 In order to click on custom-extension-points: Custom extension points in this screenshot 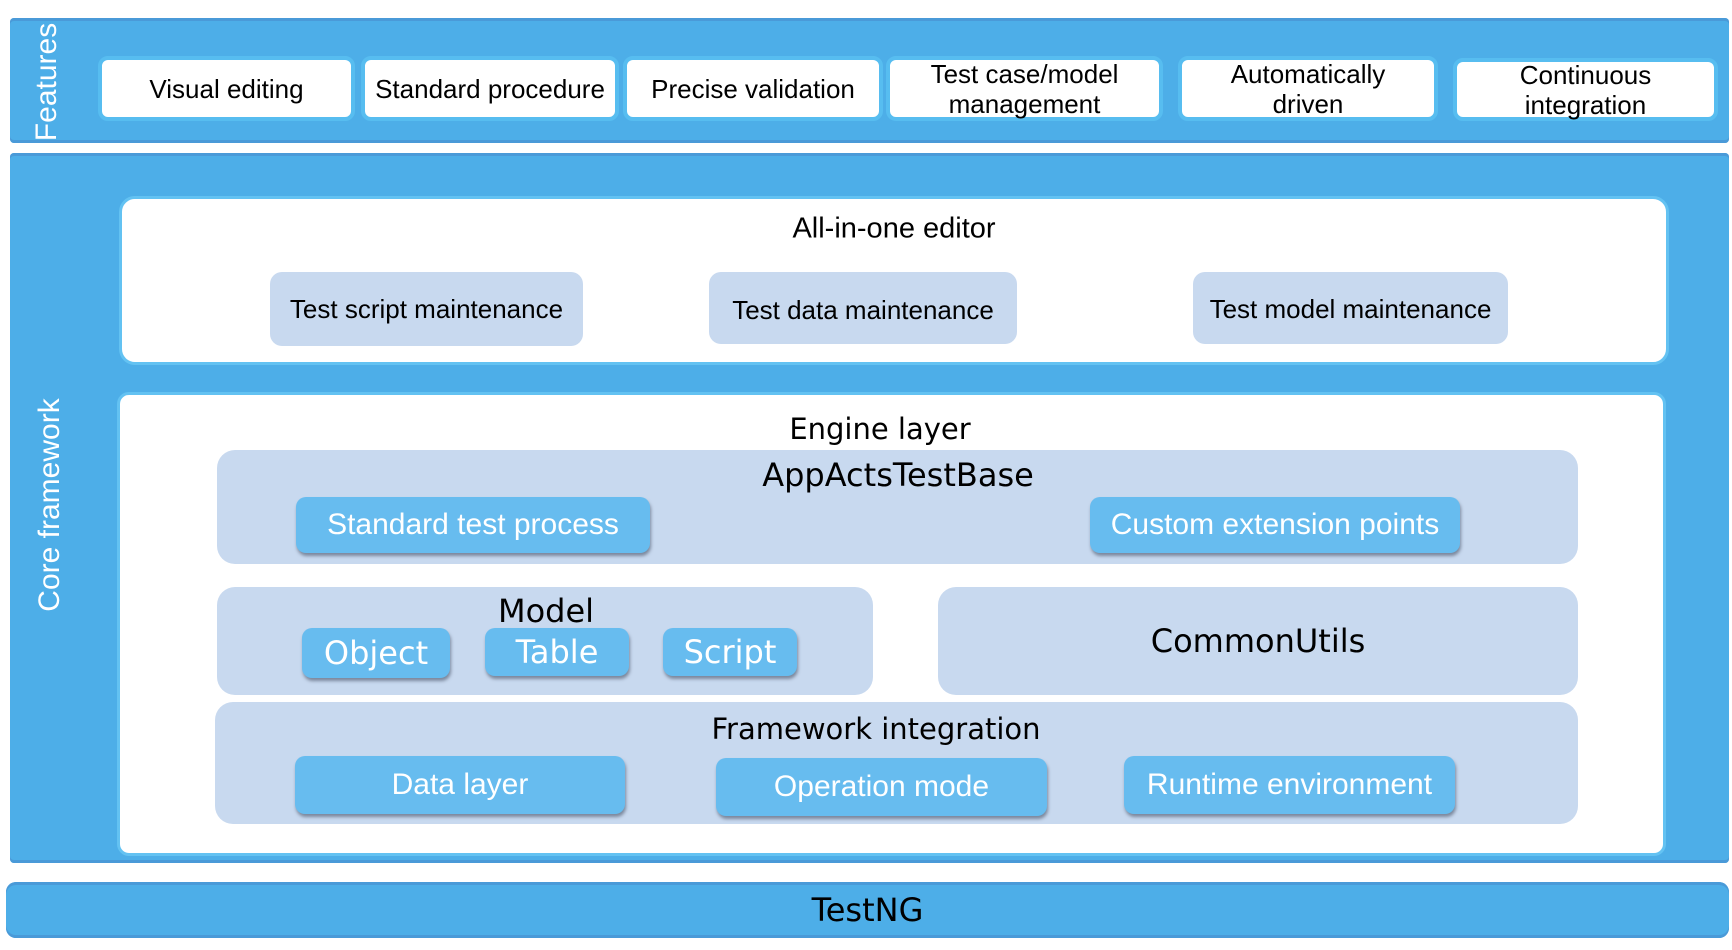, I will do `click(1275, 525)`.